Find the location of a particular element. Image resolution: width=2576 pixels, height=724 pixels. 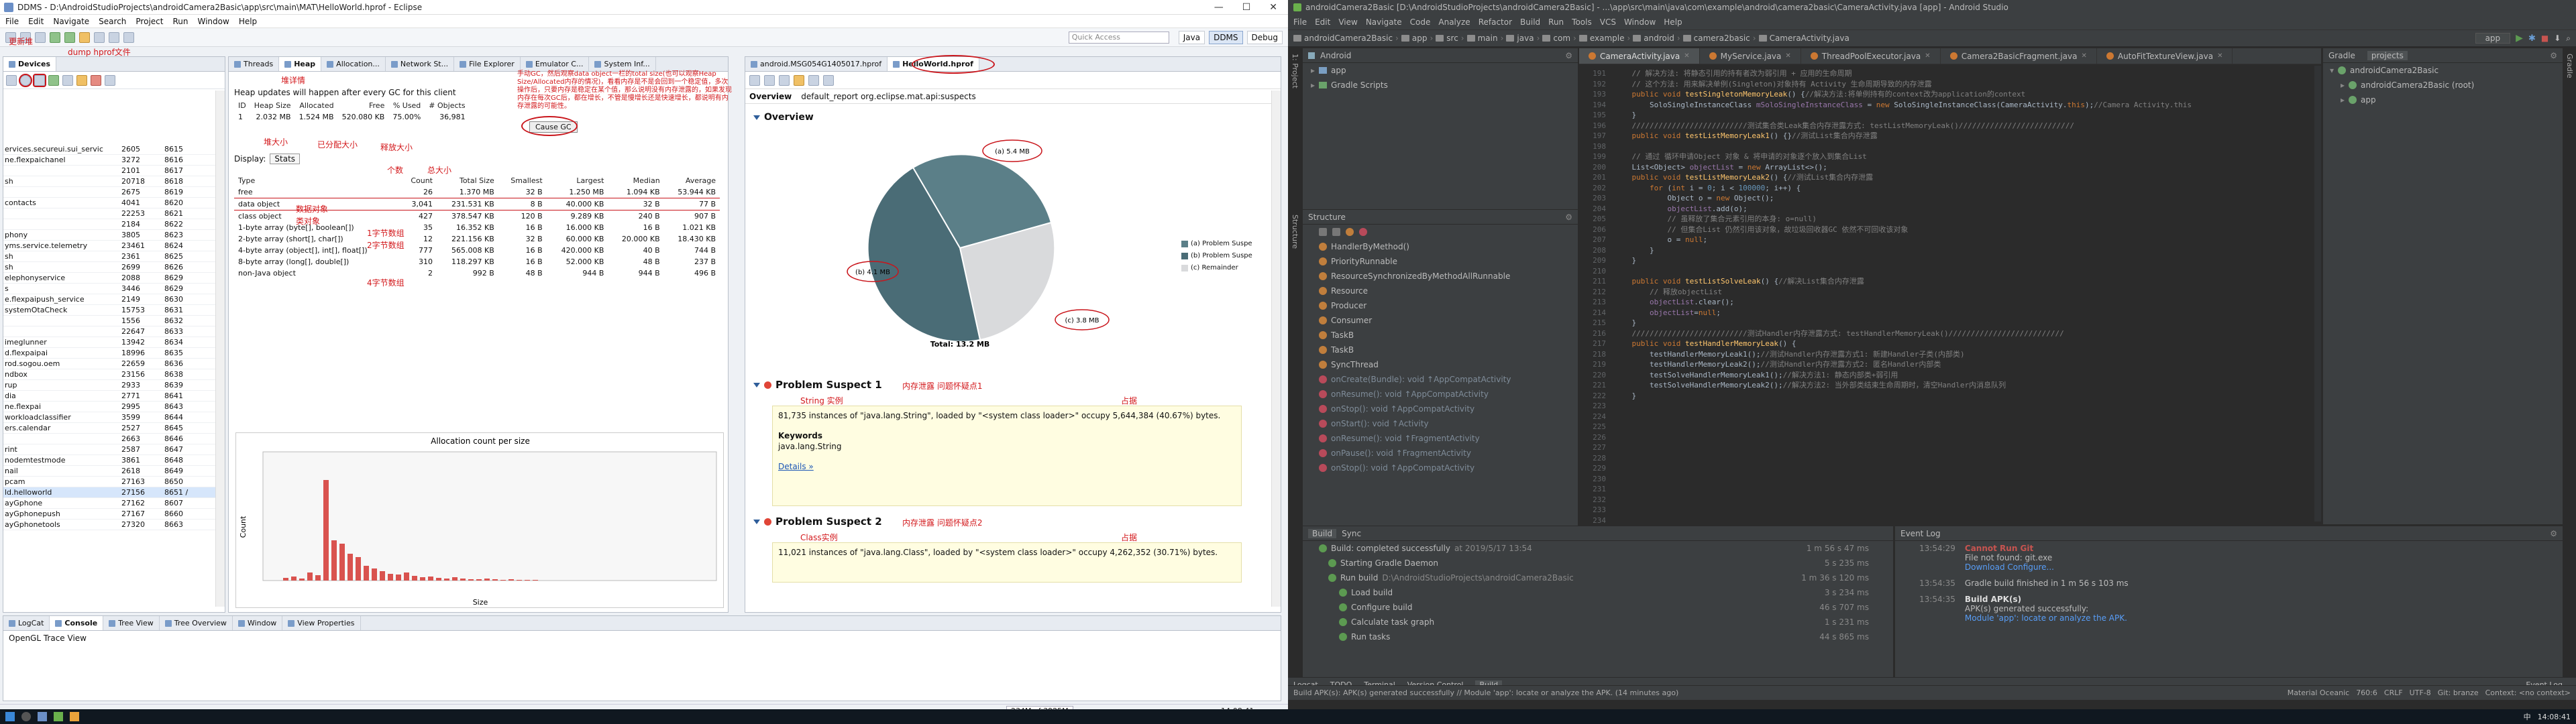

process-row: ervices.secureui.sui_servic 2605 8615 is located at coordinates (114, 149).